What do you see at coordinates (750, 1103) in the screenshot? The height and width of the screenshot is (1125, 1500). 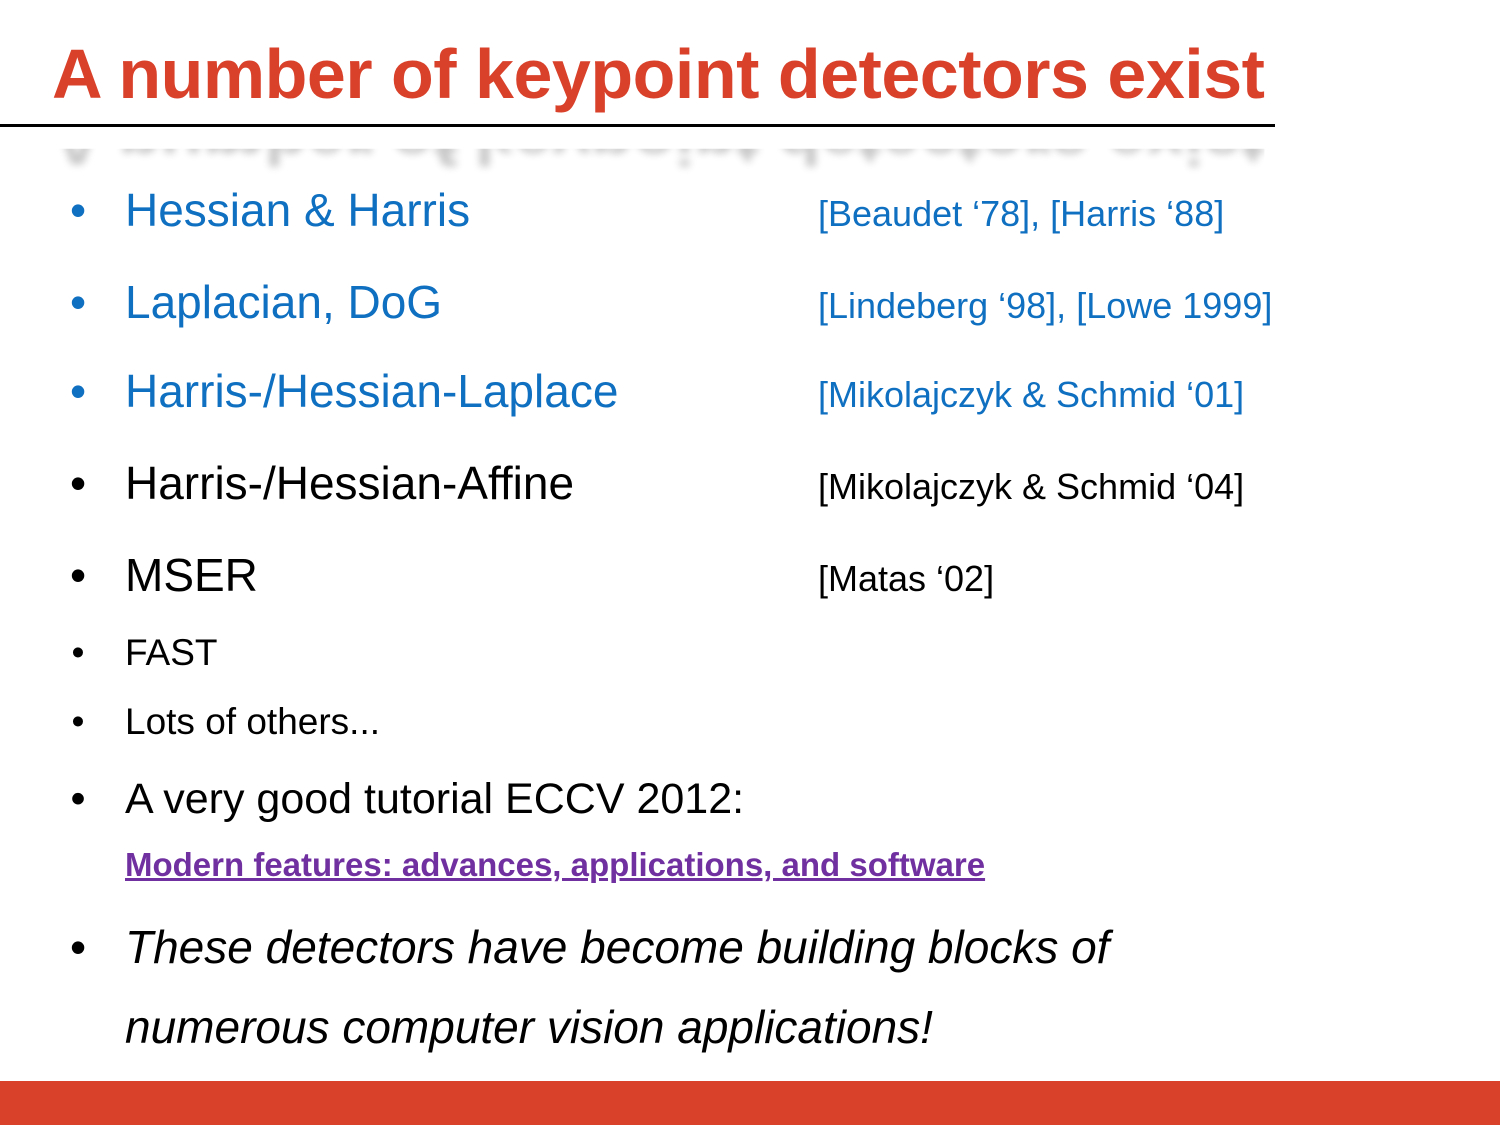 I see `footer-bar` at bounding box center [750, 1103].